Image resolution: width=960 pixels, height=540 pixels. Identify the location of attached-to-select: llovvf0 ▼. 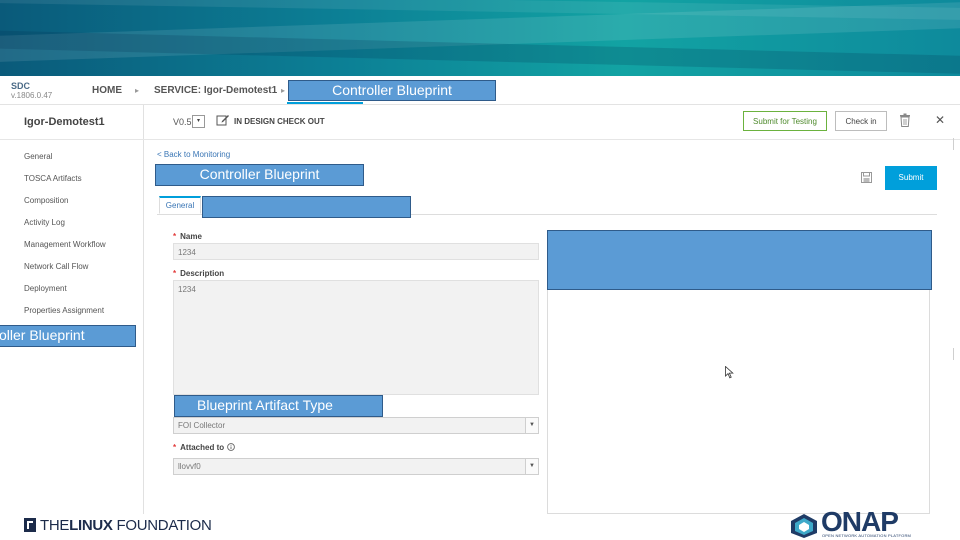
(356, 466).